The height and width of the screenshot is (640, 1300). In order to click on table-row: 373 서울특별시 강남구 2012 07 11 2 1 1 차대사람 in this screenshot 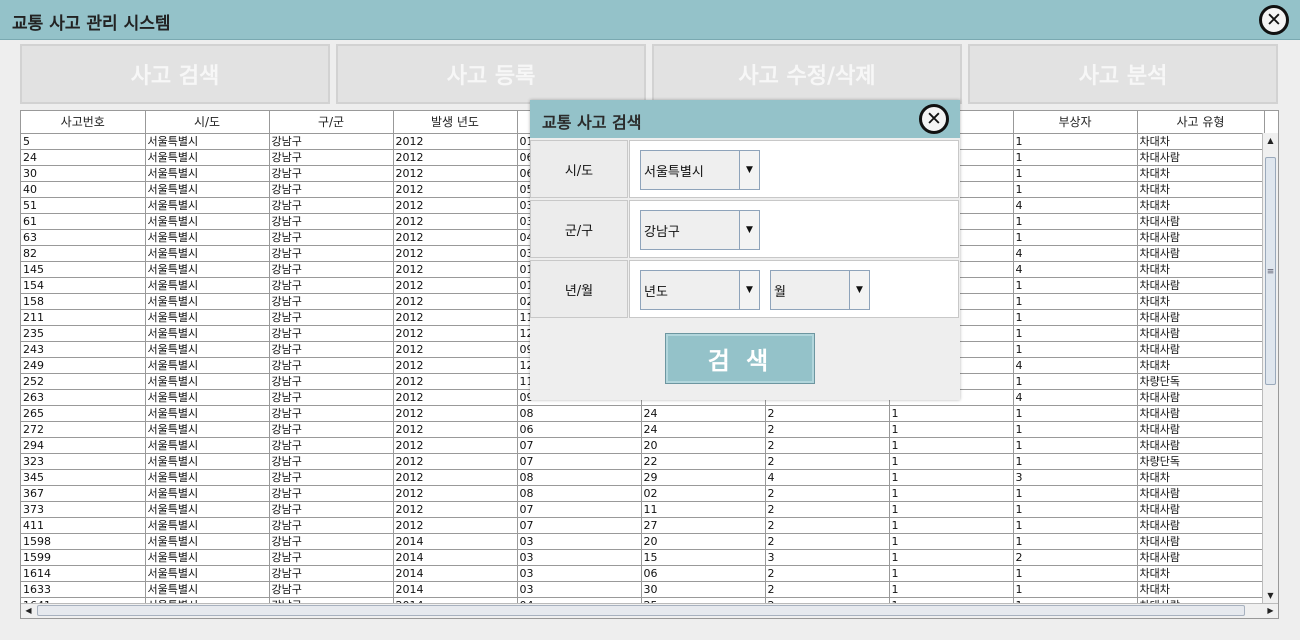, I will do `click(643, 509)`.